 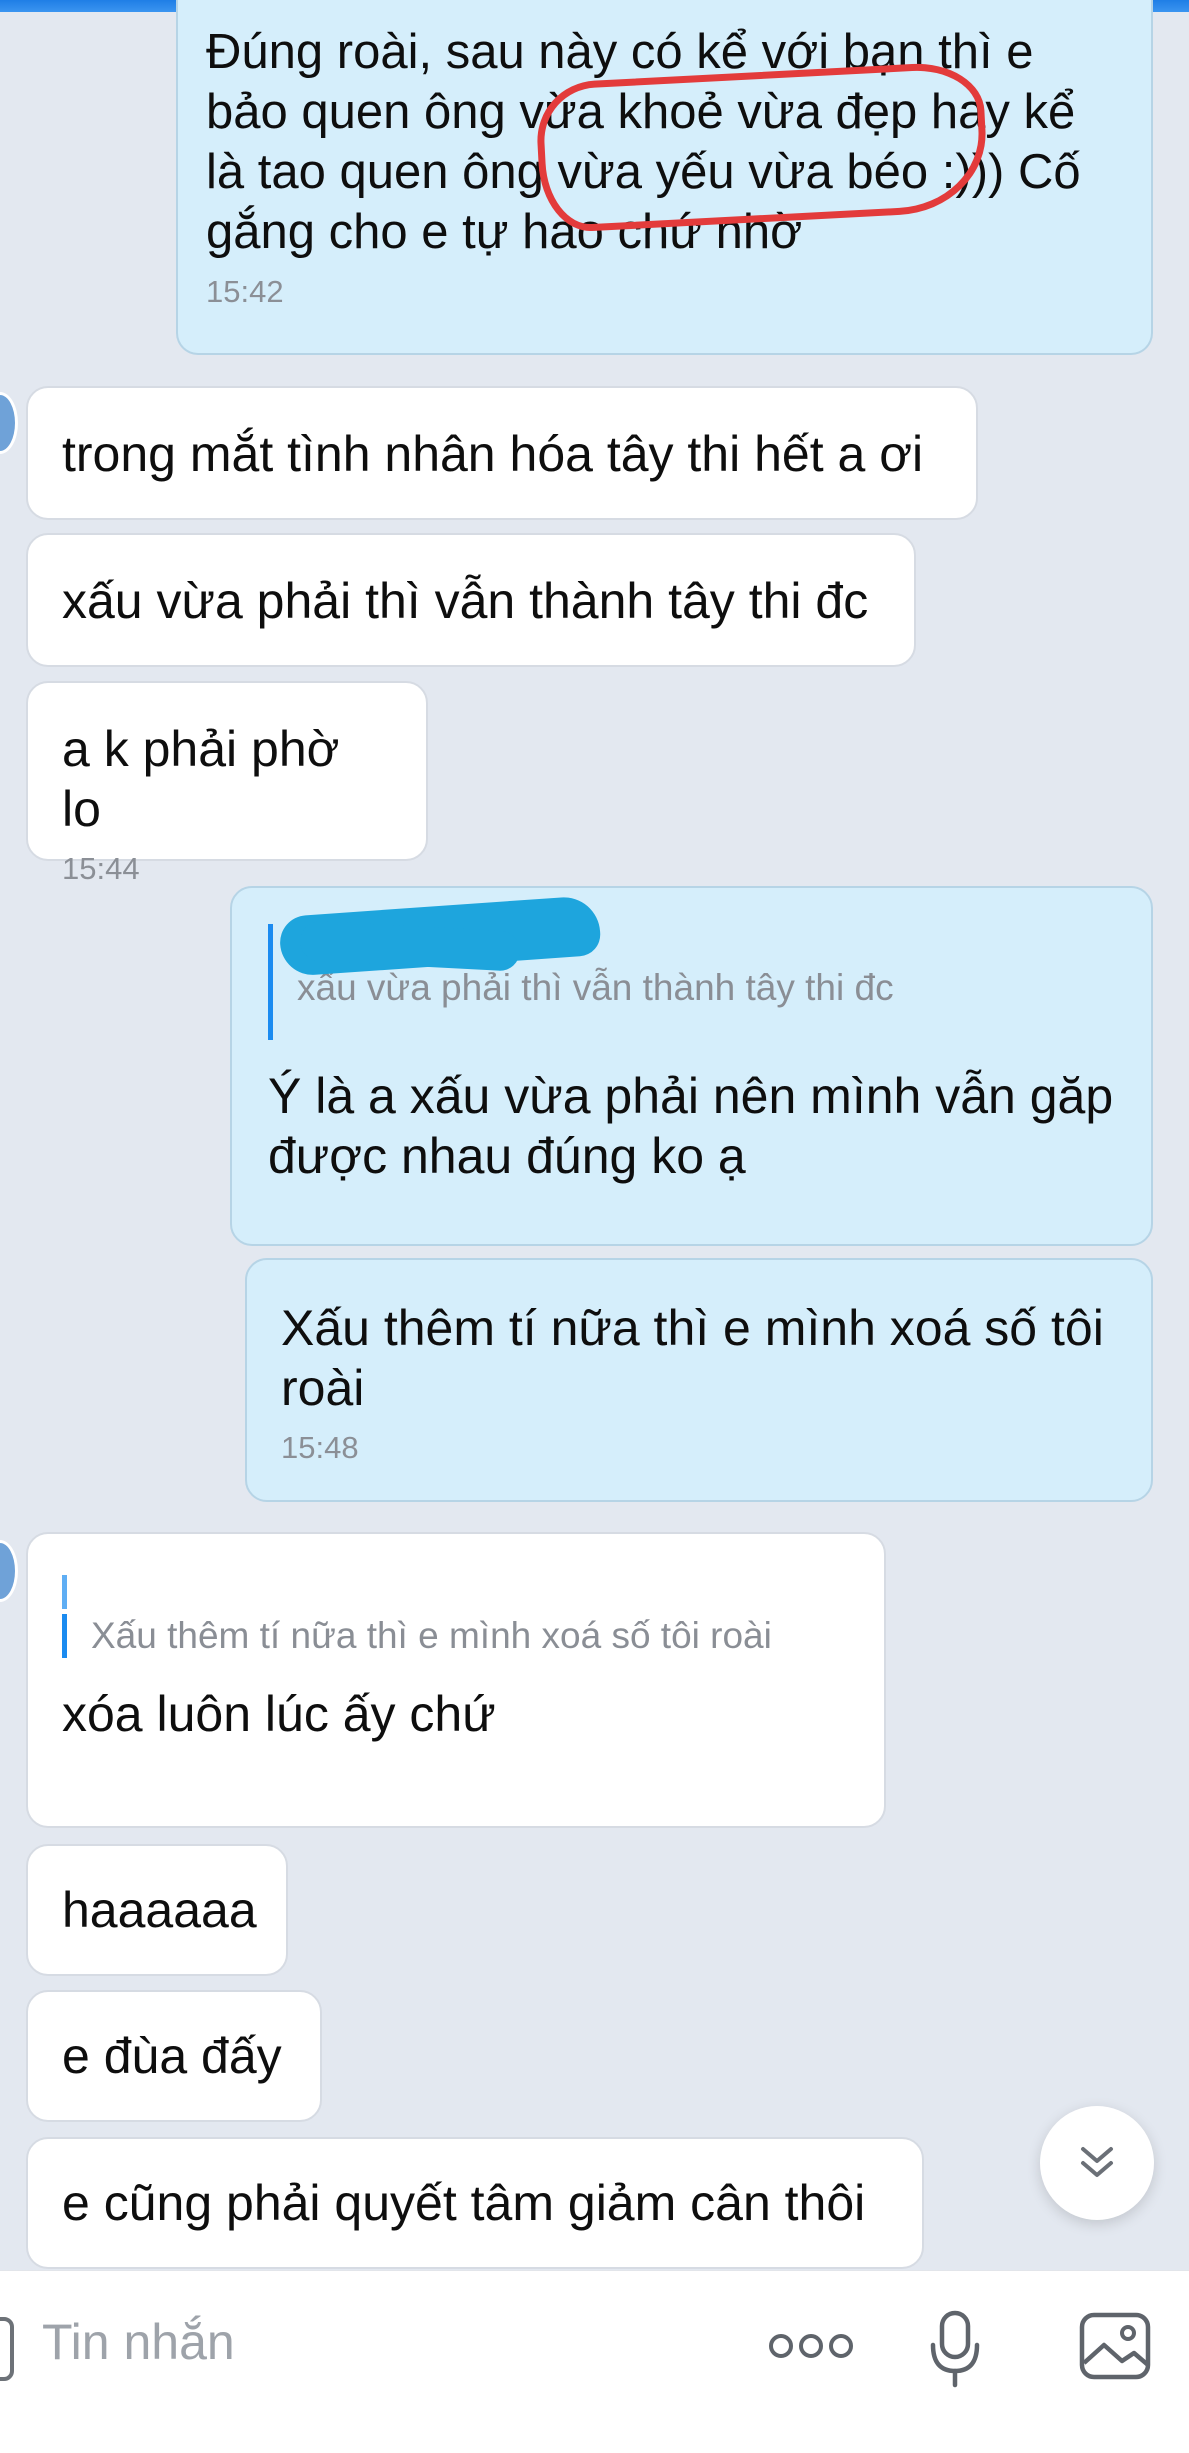 I want to click on chevron-double-down-icon, so click(x=1097, y=2162).